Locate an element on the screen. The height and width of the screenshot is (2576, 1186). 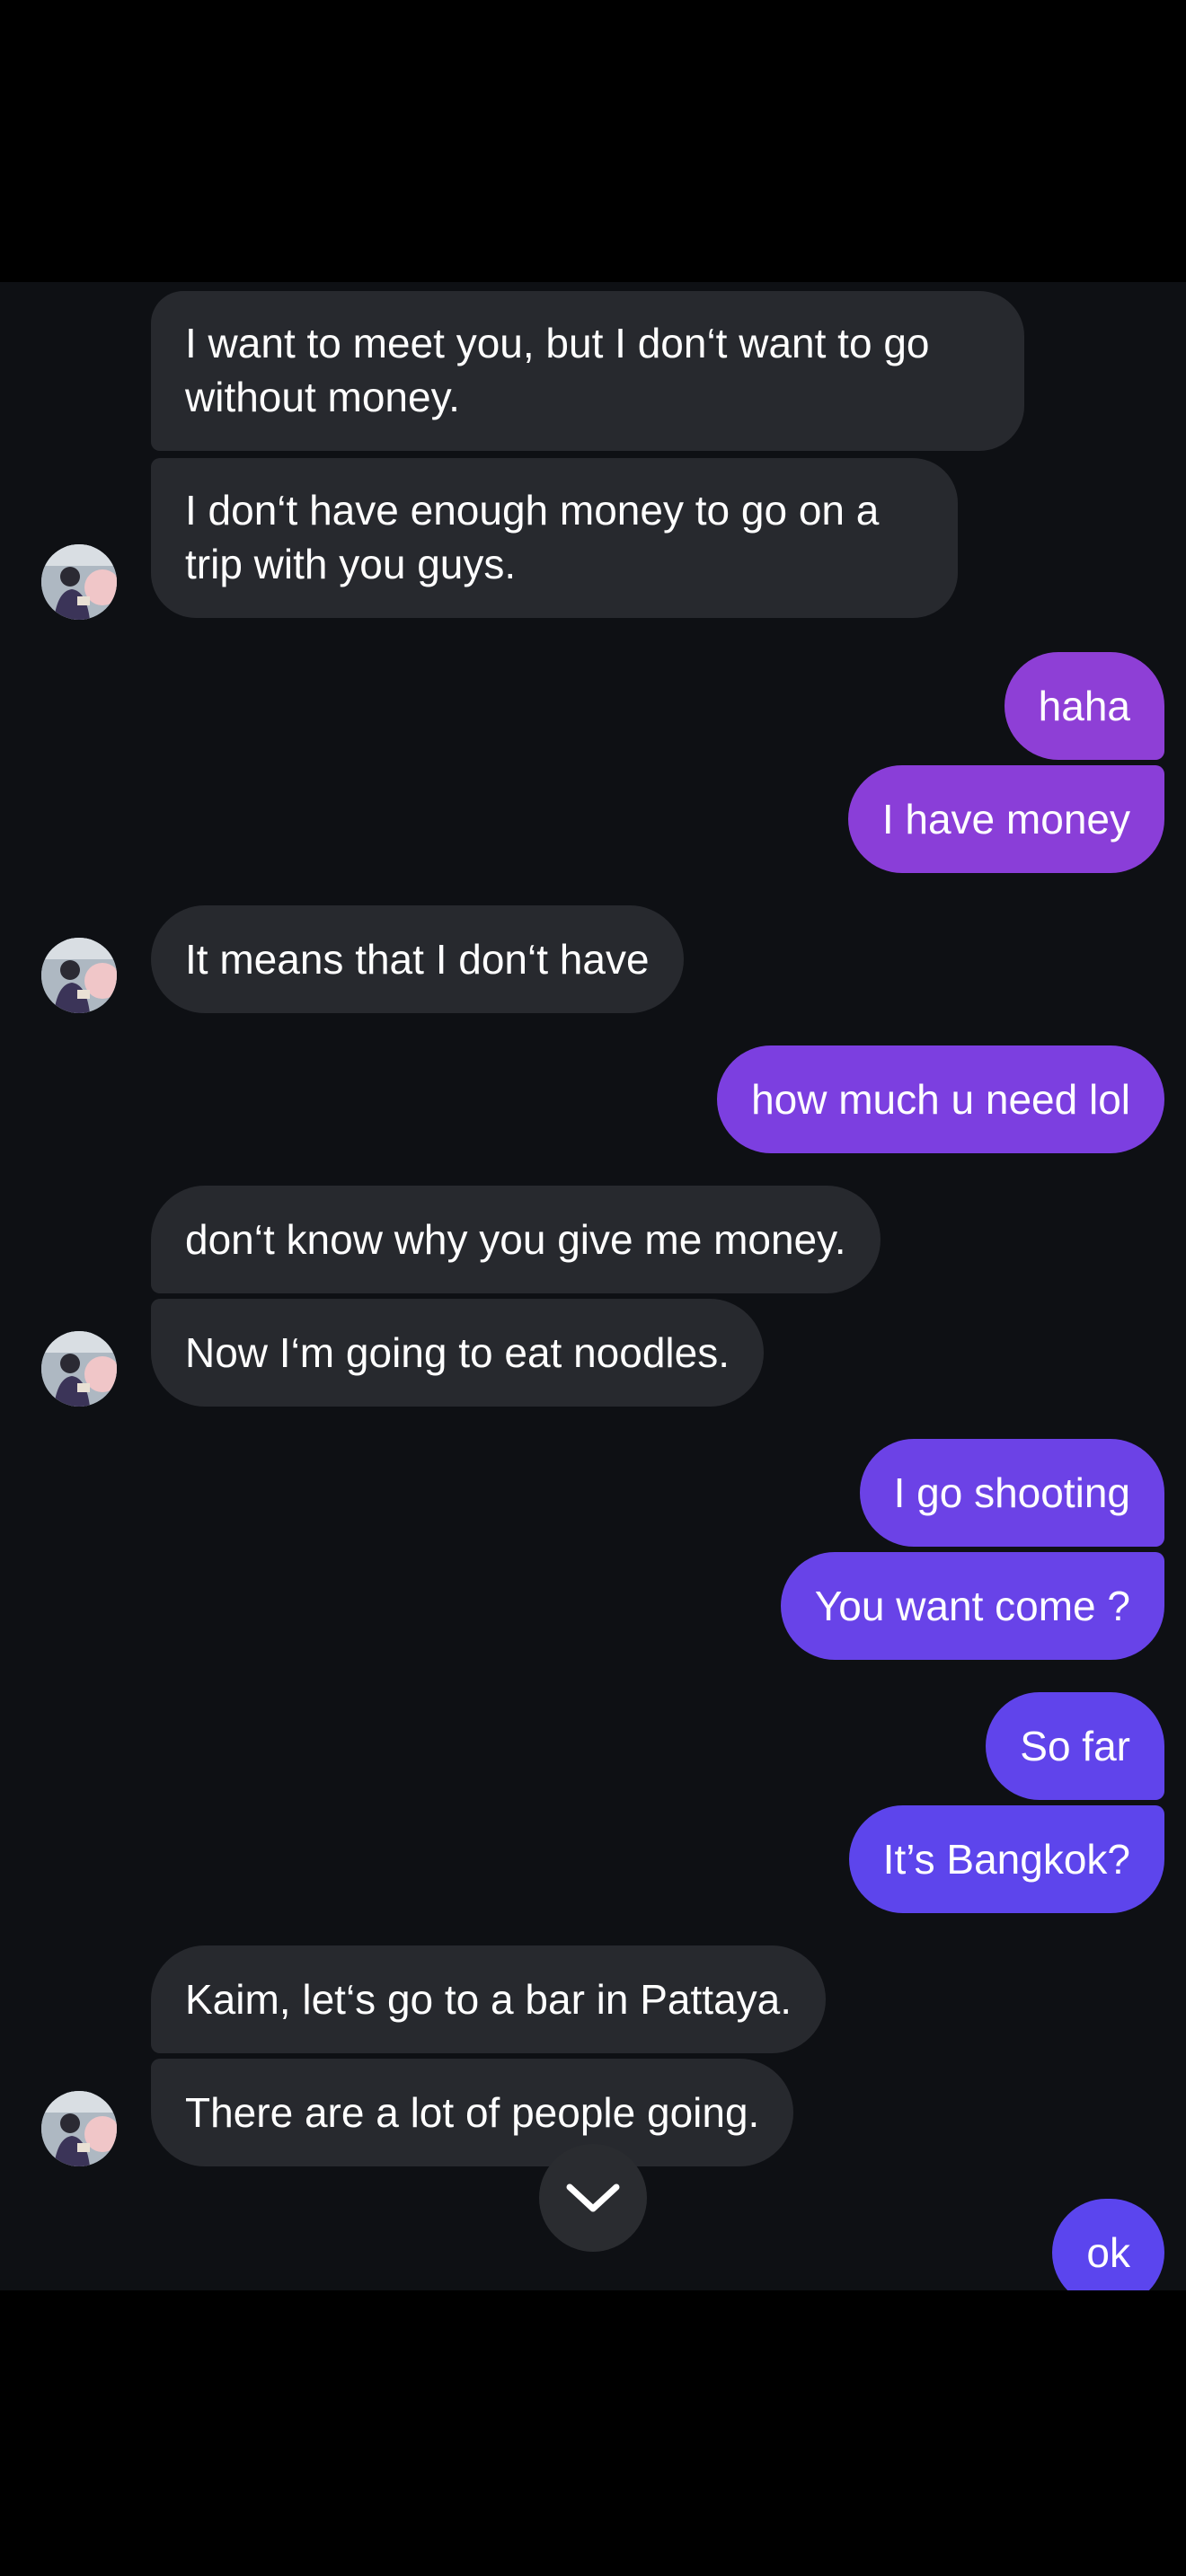
incoming-message: There are a lot of people going. is located at coordinates (472, 2112).